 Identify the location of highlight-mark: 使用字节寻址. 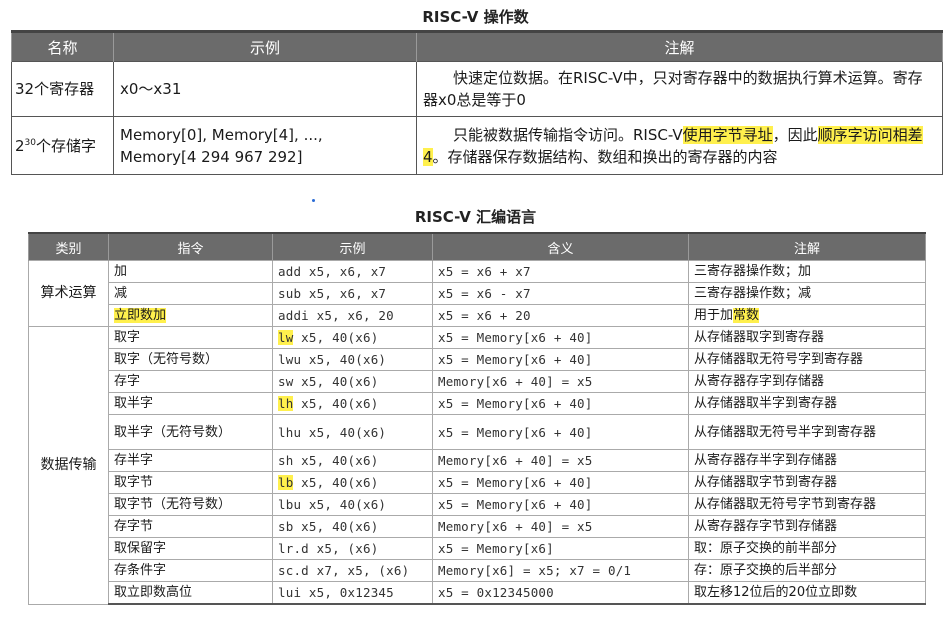
(727, 134).